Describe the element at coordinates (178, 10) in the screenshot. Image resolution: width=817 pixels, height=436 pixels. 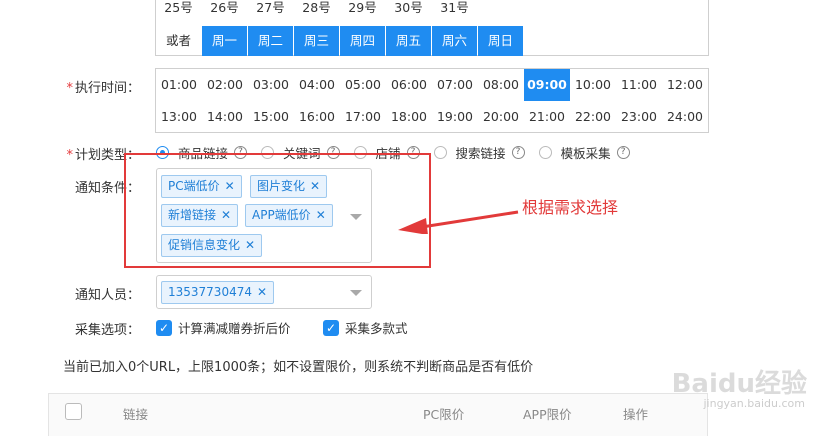
I see `day-cell-25: 25号` at that location.